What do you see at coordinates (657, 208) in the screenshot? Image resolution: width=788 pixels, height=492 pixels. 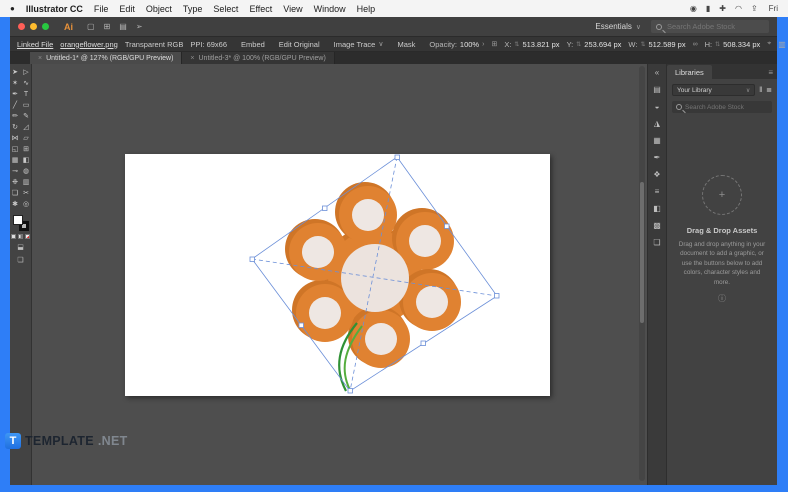 I see `gradient-panel-icon: ◧` at bounding box center [657, 208].